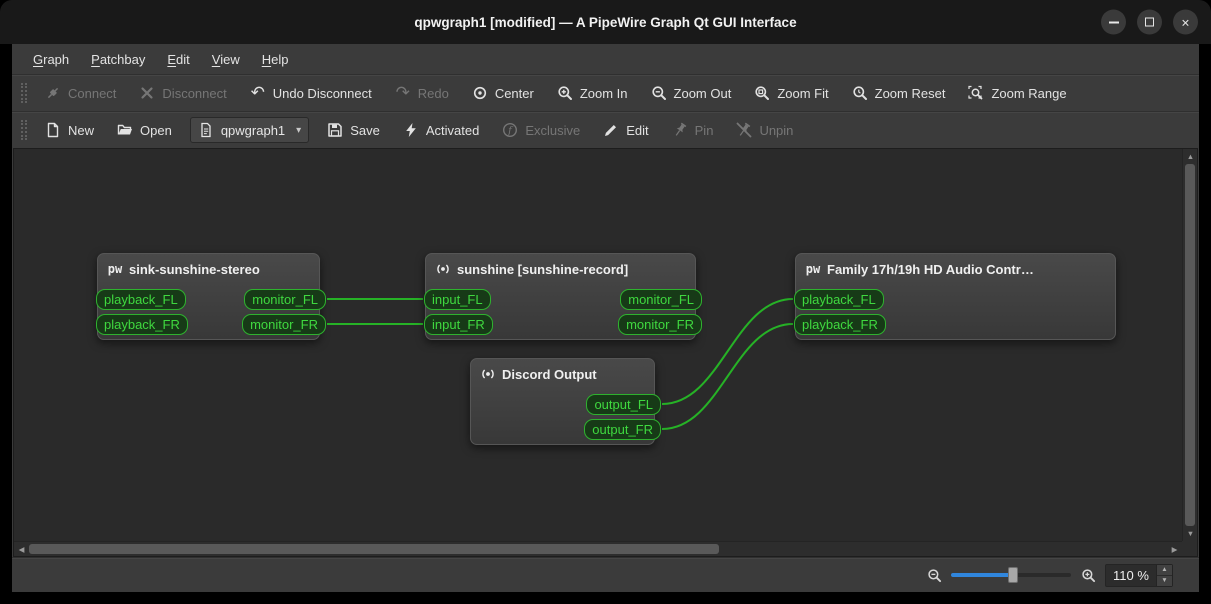  Describe the element at coordinates (156, 130) in the screenshot. I see `toolbar-button-label: Open` at that location.